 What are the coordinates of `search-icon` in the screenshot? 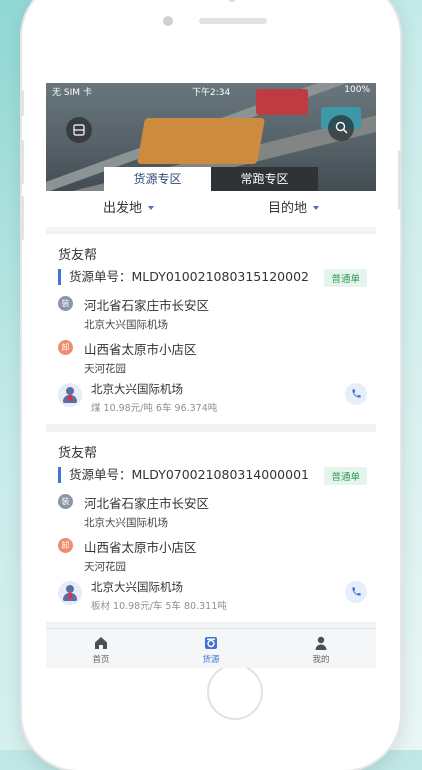 It's located at (341, 128).